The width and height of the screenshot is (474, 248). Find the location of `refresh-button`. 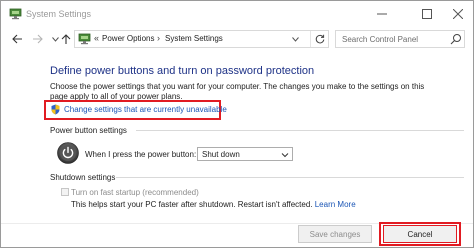

refresh-button is located at coordinates (319, 39).